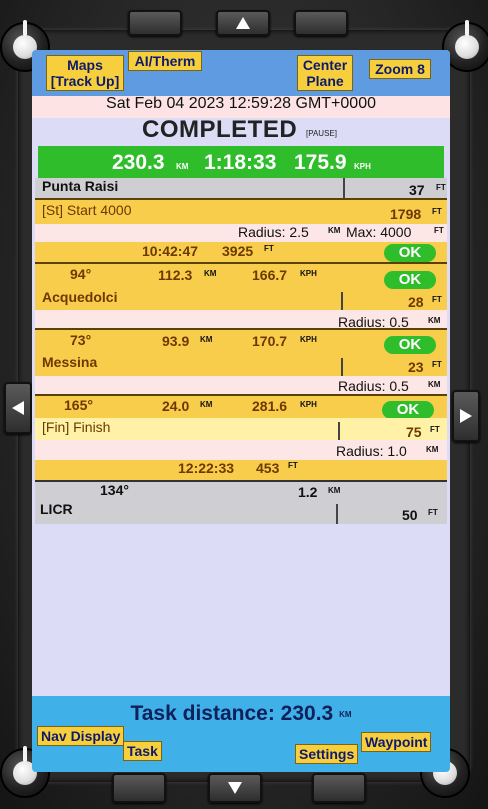  Describe the element at coordinates (467, 47) in the screenshot. I see `rotary-knob-icon` at that location.